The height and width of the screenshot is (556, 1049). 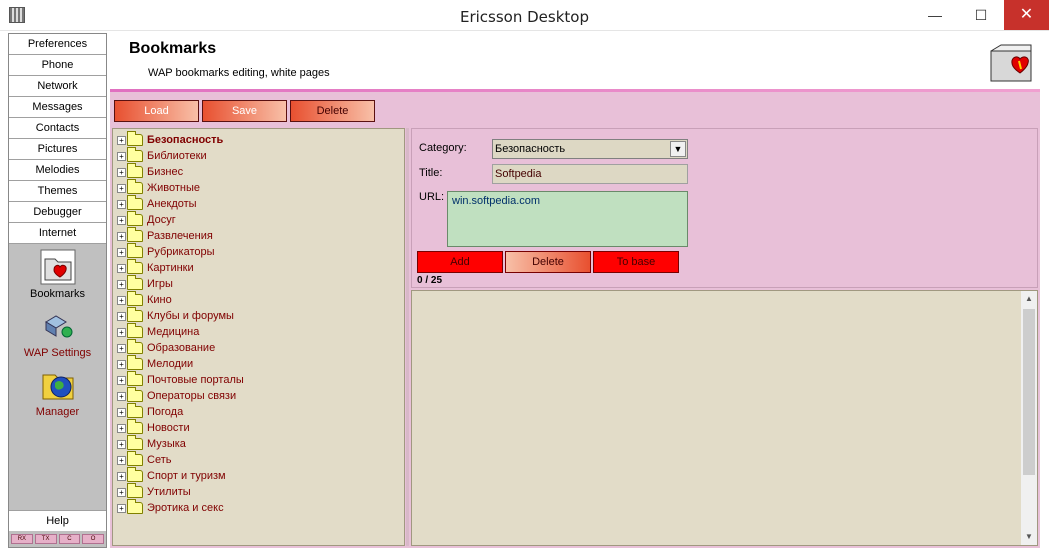 What do you see at coordinates (678, 149) in the screenshot?
I see `chevron-down-icon: ▼` at bounding box center [678, 149].